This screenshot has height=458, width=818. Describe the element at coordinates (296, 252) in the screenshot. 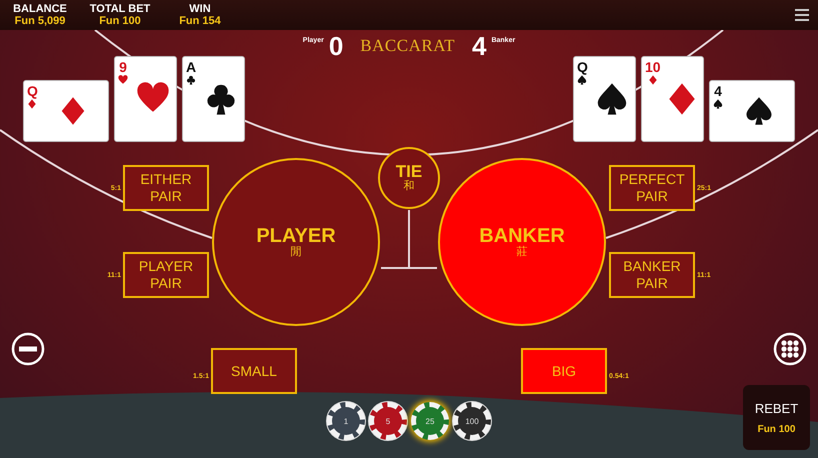

I see `bet-subtitle: 閒` at that location.